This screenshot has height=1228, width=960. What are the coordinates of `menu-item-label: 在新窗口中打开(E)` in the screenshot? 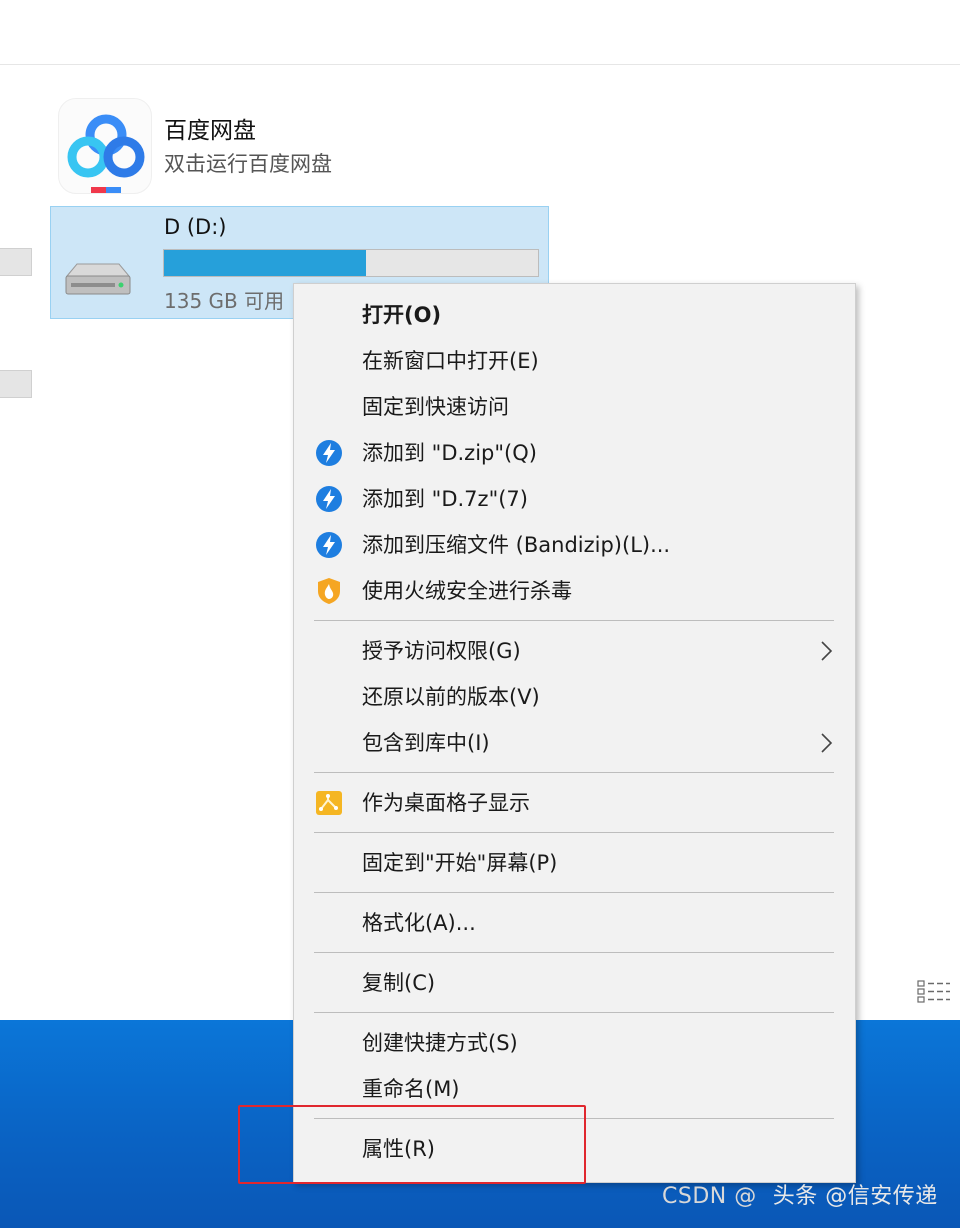 It's located at (450, 361).